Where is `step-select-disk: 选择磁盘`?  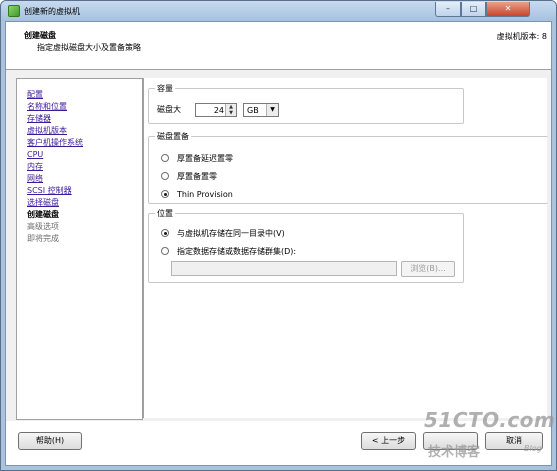 step-select-disk: 选择磁盘 is located at coordinates (43, 202).